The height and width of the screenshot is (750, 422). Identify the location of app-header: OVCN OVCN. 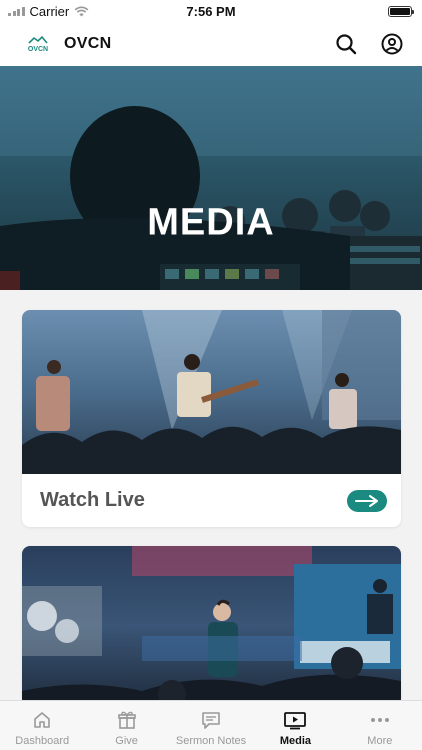
(211, 44).